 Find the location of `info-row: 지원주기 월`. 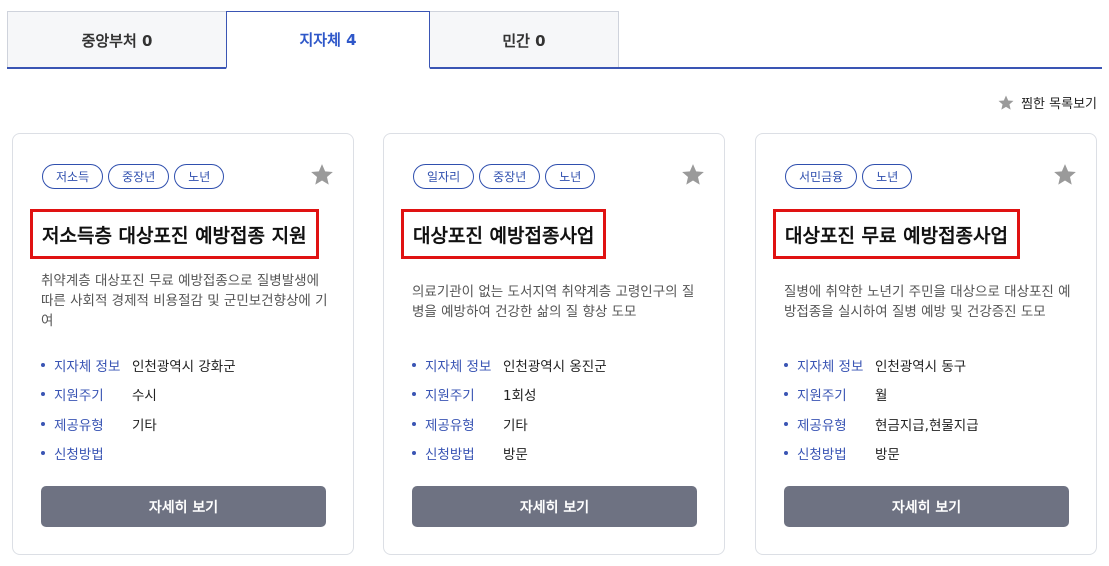

info-row: 지원주기 월 is located at coordinates (934, 395).